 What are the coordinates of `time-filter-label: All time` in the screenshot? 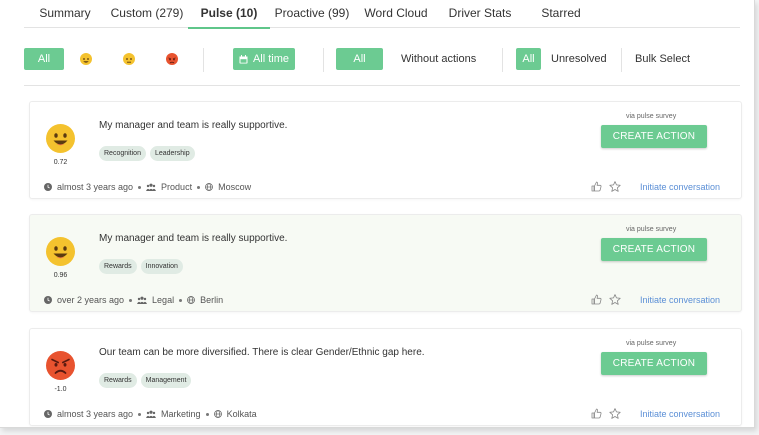 It's located at (271, 59).